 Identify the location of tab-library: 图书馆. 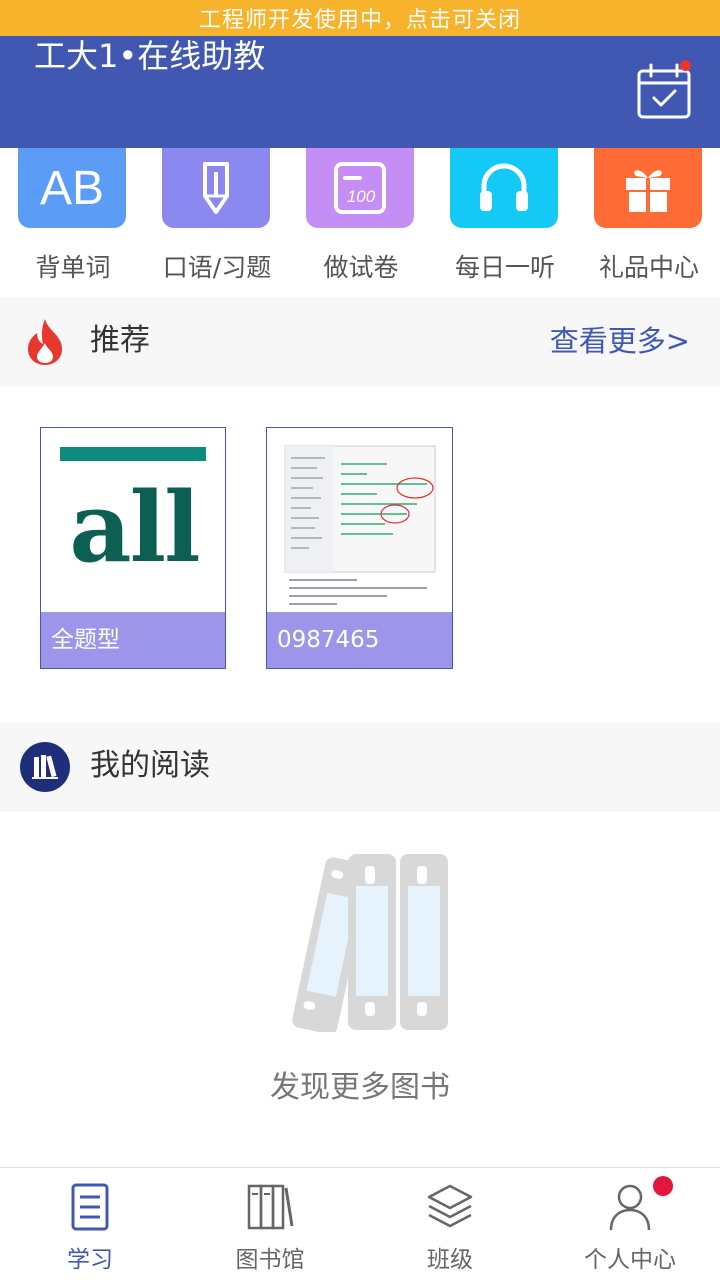
(270, 1224).